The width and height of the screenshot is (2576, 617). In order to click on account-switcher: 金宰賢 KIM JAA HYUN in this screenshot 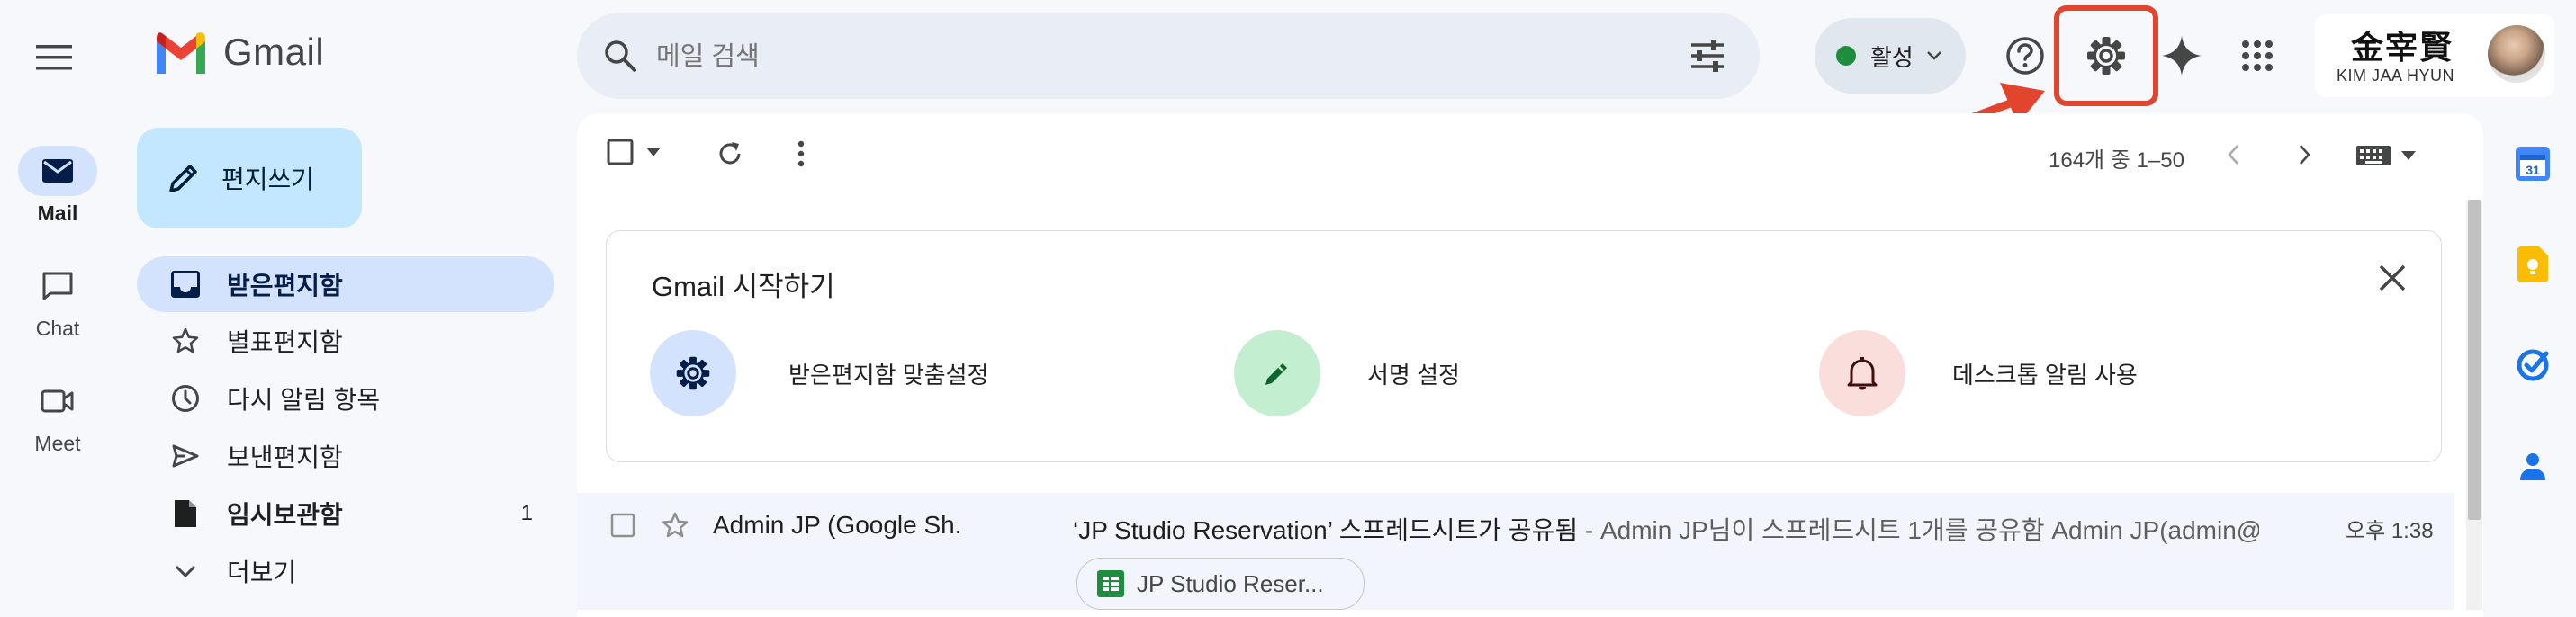, I will do `click(2434, 55)`.